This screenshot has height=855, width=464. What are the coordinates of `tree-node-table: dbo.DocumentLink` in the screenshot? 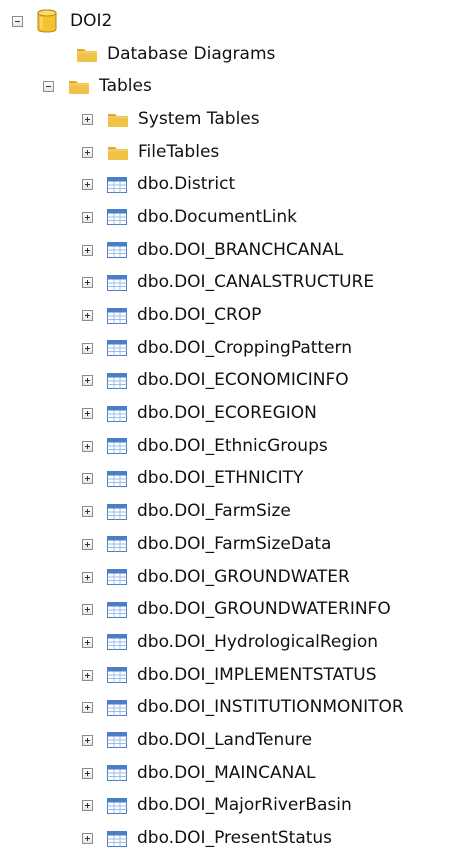 It's located at (232, 217).